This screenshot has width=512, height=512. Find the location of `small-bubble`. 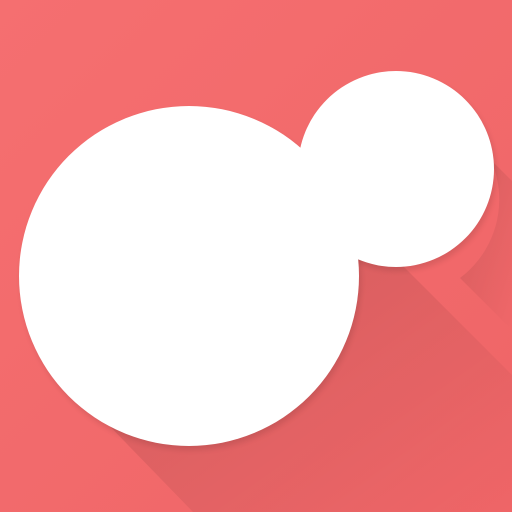

small-bubble is located at coordinates (396, 169).